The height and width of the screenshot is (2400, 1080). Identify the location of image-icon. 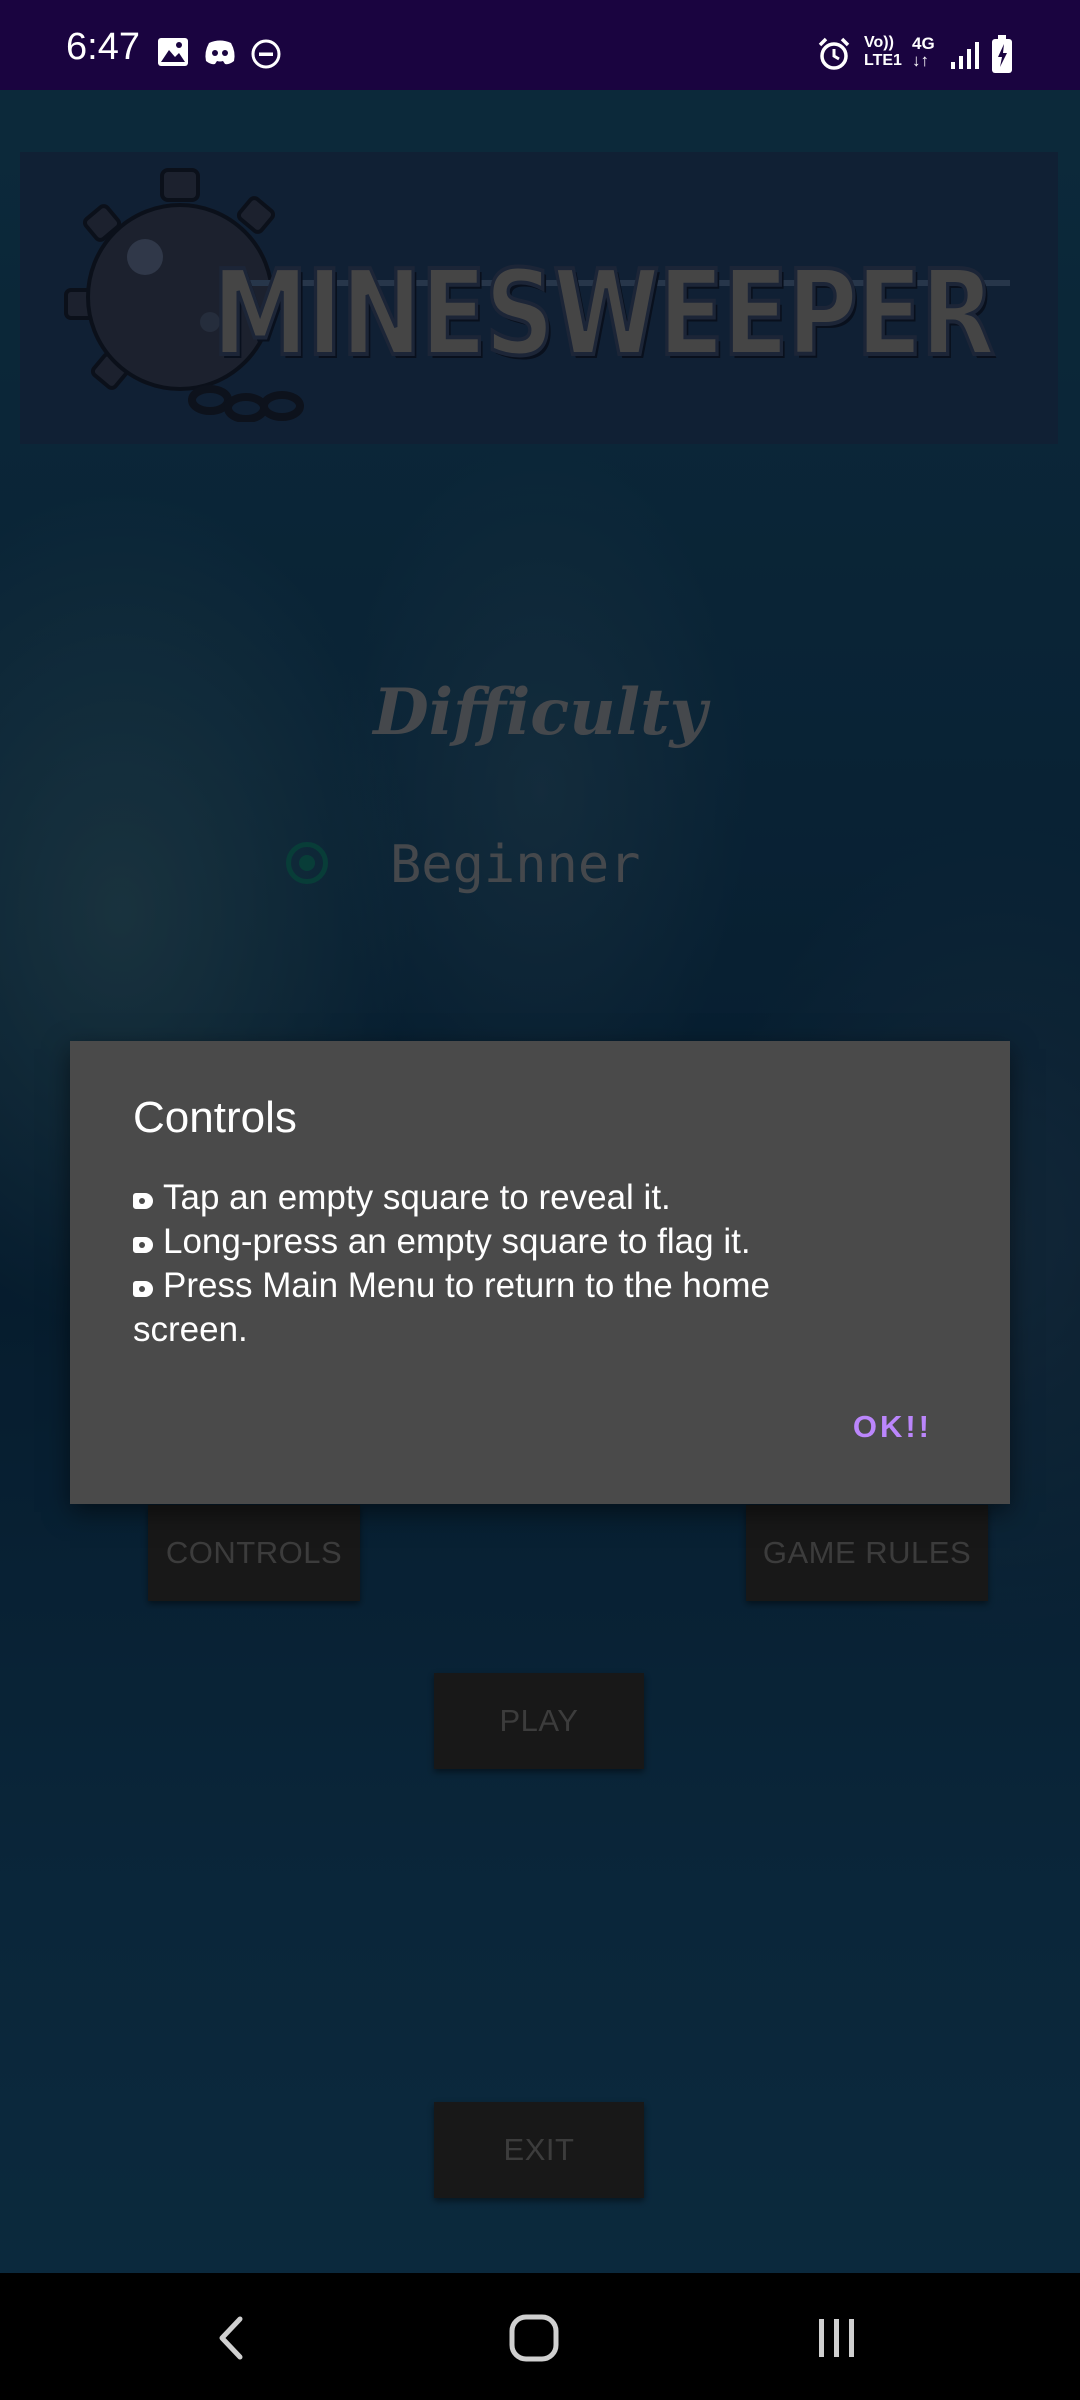
(173, 52).